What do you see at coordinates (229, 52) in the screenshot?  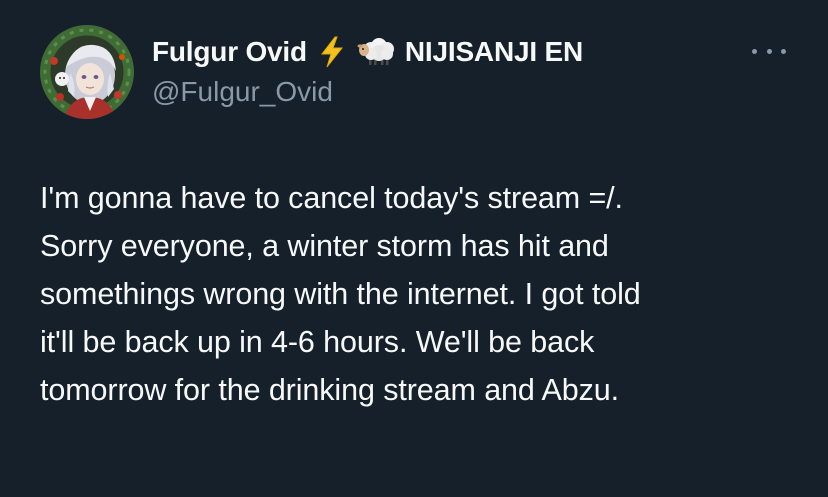 I see `author-display-name: Fulgur Ovid` at bounding box center [229, 52].